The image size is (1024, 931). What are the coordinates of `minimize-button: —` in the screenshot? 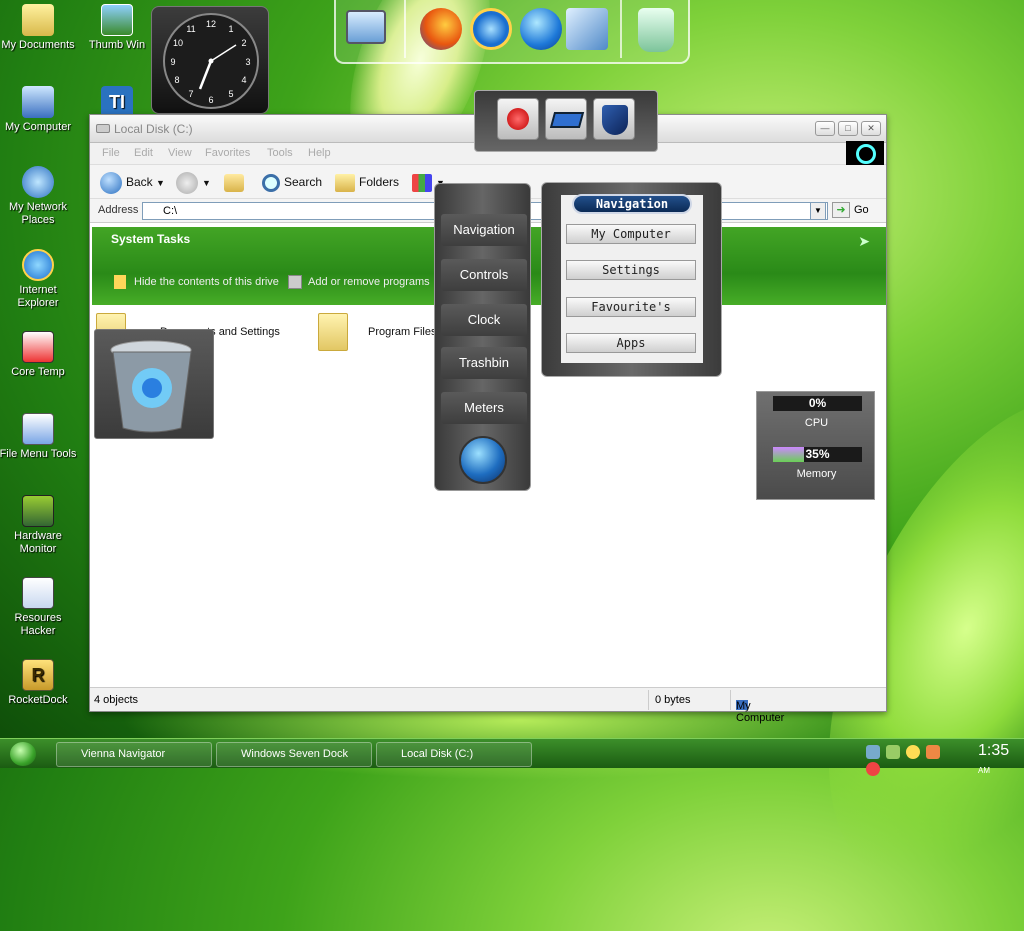 It's located at (825, 128).